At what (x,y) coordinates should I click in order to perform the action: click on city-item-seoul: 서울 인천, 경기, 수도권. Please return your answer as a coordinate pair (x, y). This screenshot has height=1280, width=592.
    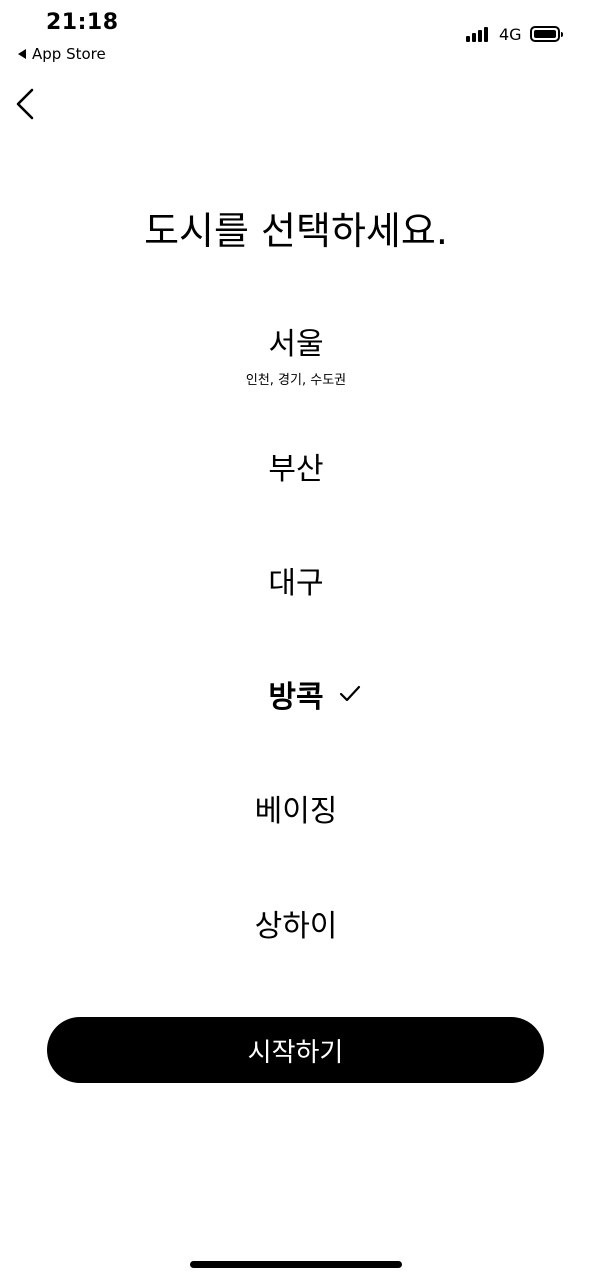
    Looking at the image, I should click on (296, 353).